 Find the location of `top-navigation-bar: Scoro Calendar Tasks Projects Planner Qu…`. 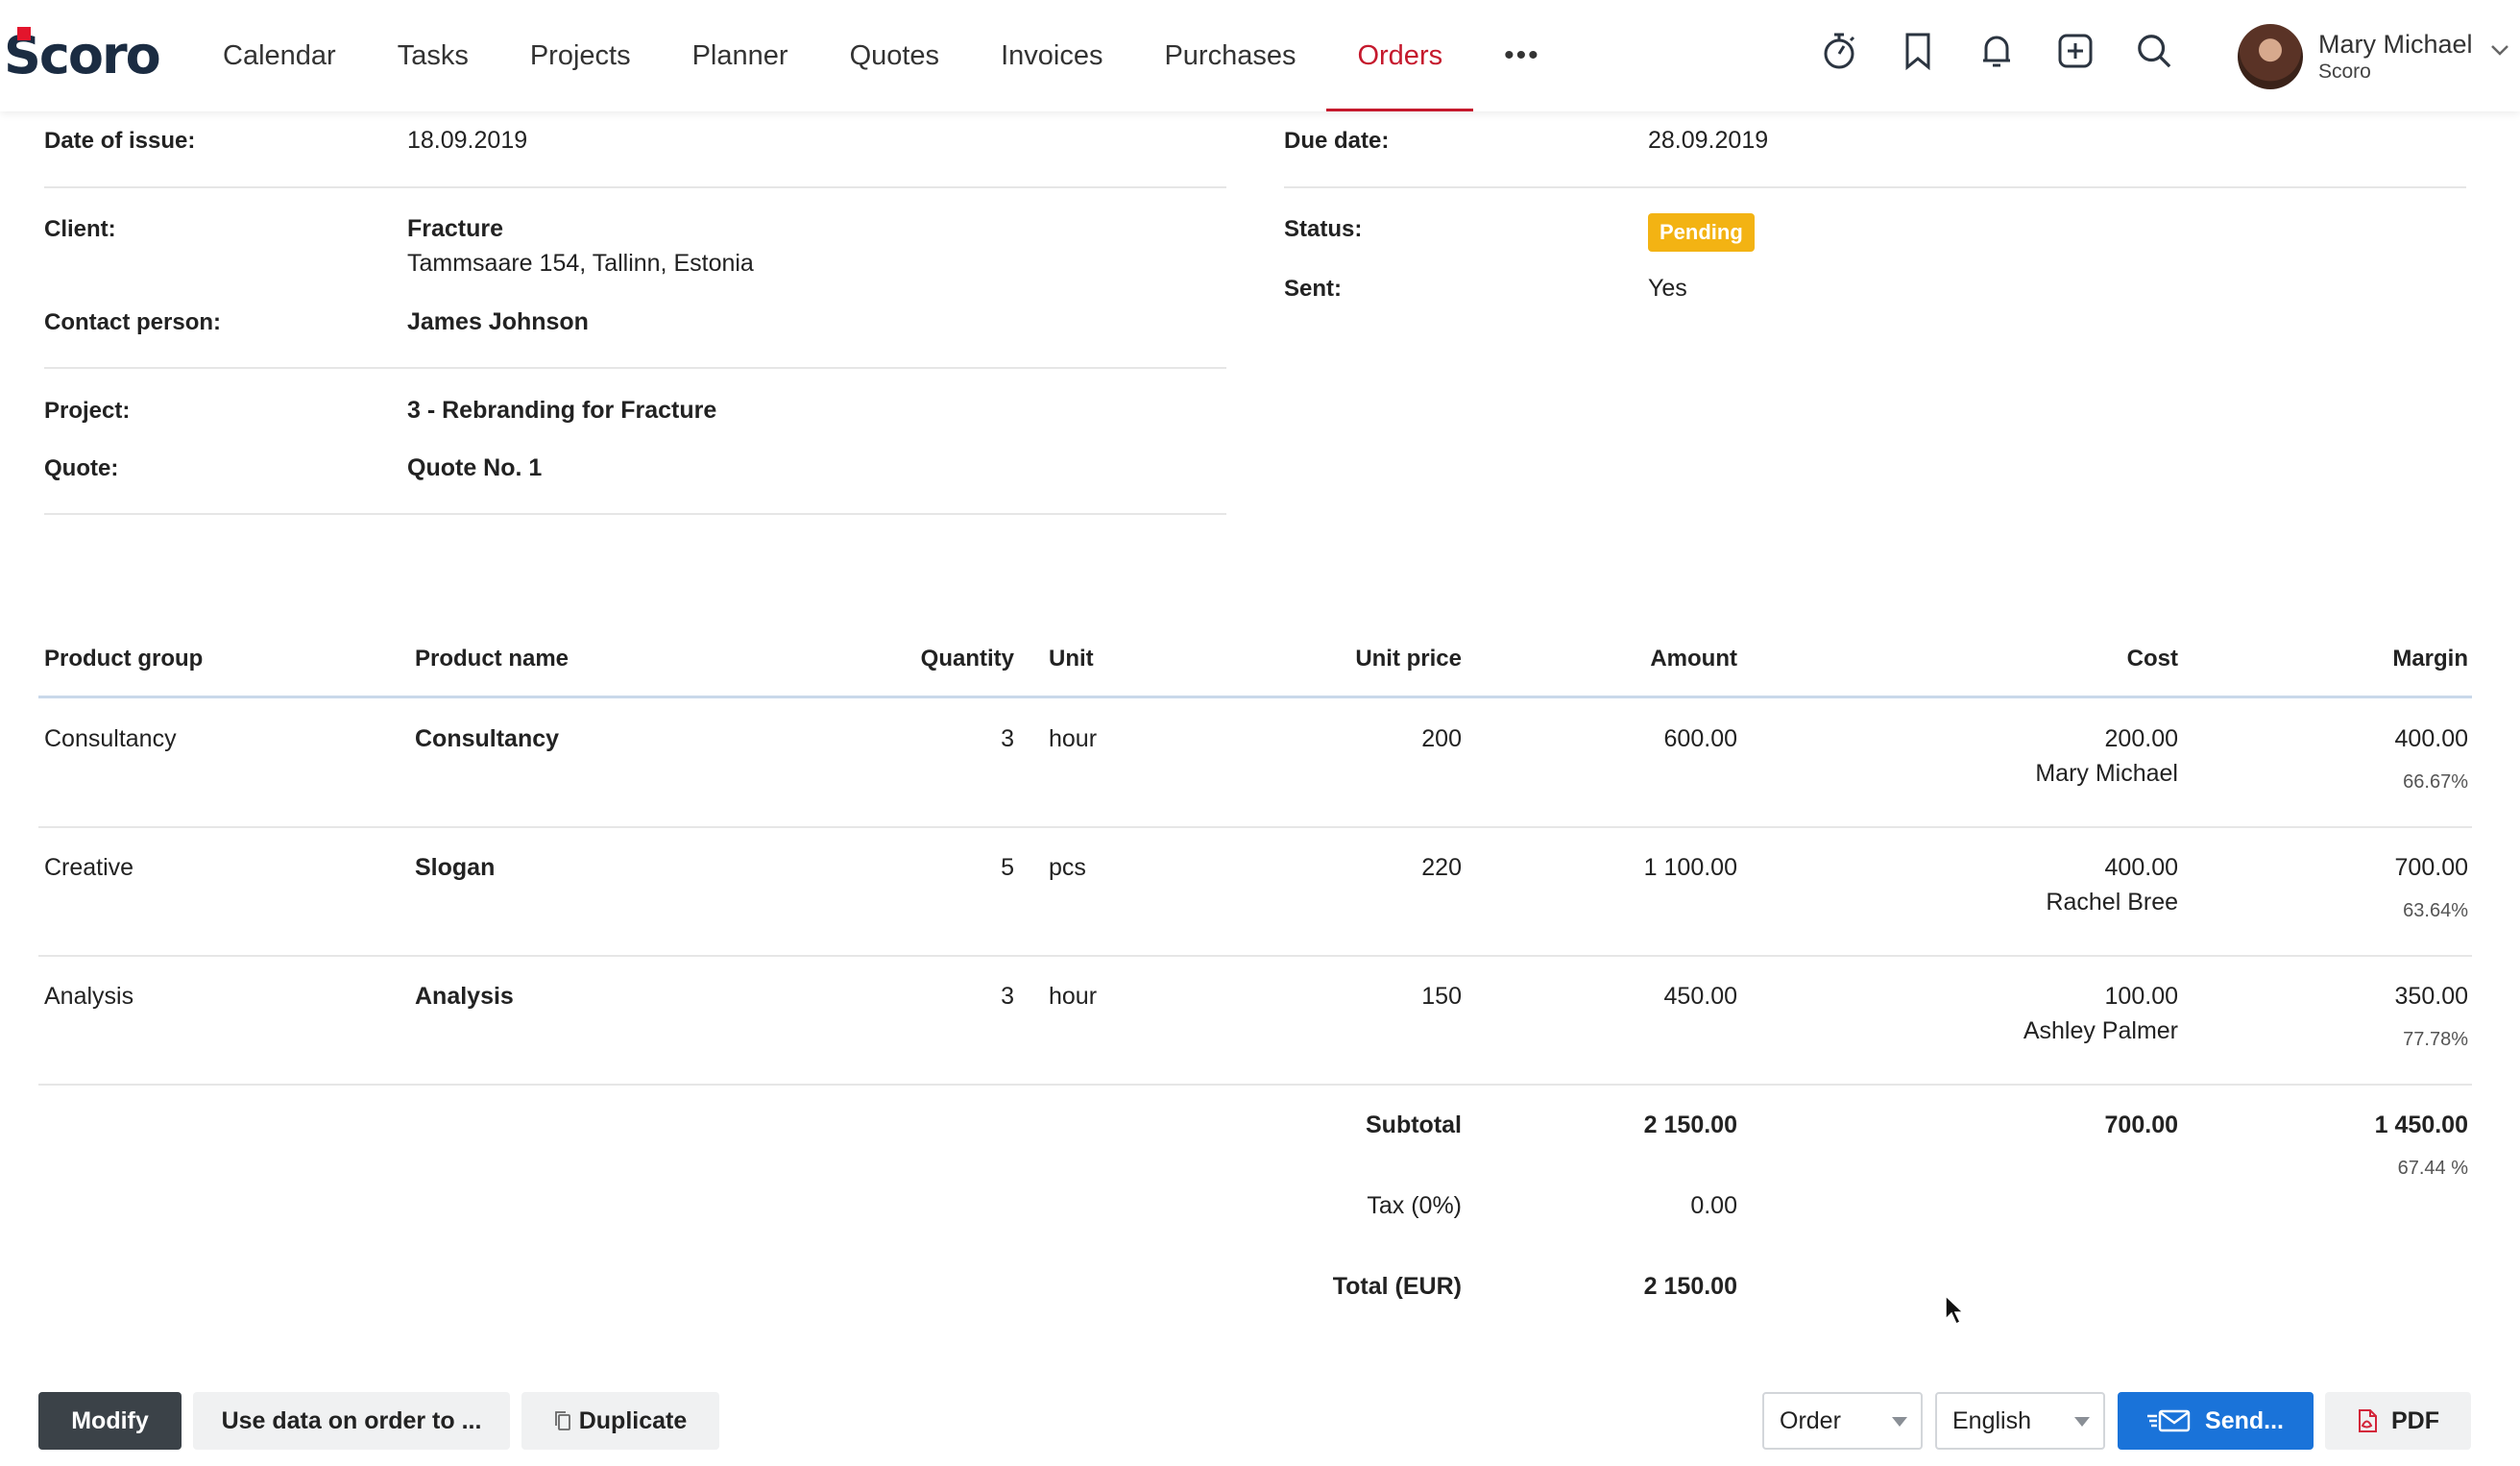

top-navigation-bar: Scoro Calendar Tasks Projects Planner Qu… is located at coordinates (1260, 55).